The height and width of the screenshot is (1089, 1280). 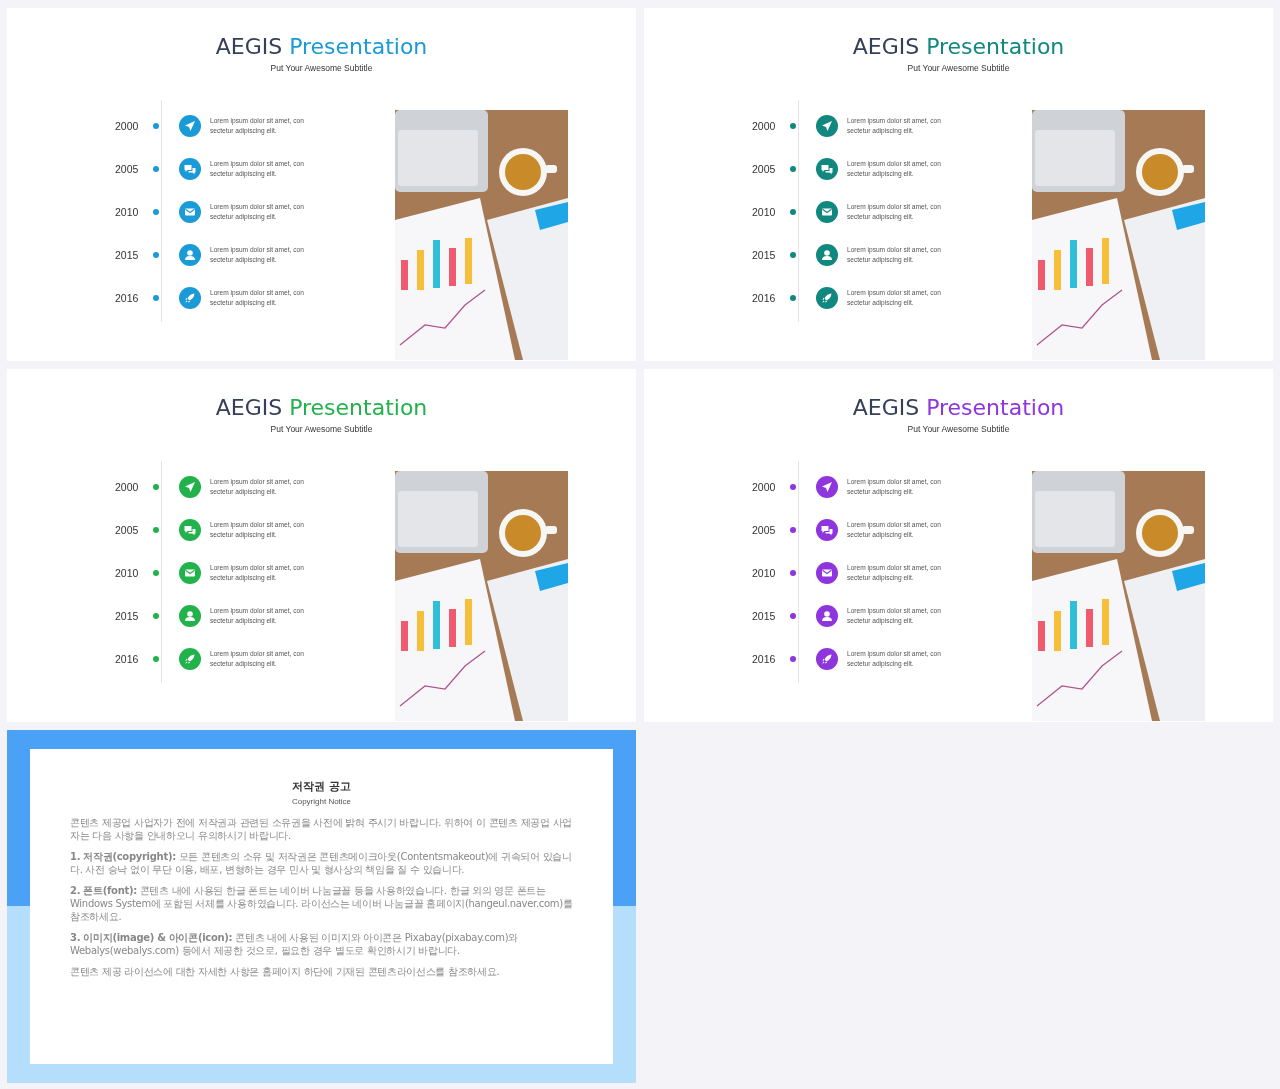 I want to click on notice-title: 저작권 공고, so click(x=321, y=786).